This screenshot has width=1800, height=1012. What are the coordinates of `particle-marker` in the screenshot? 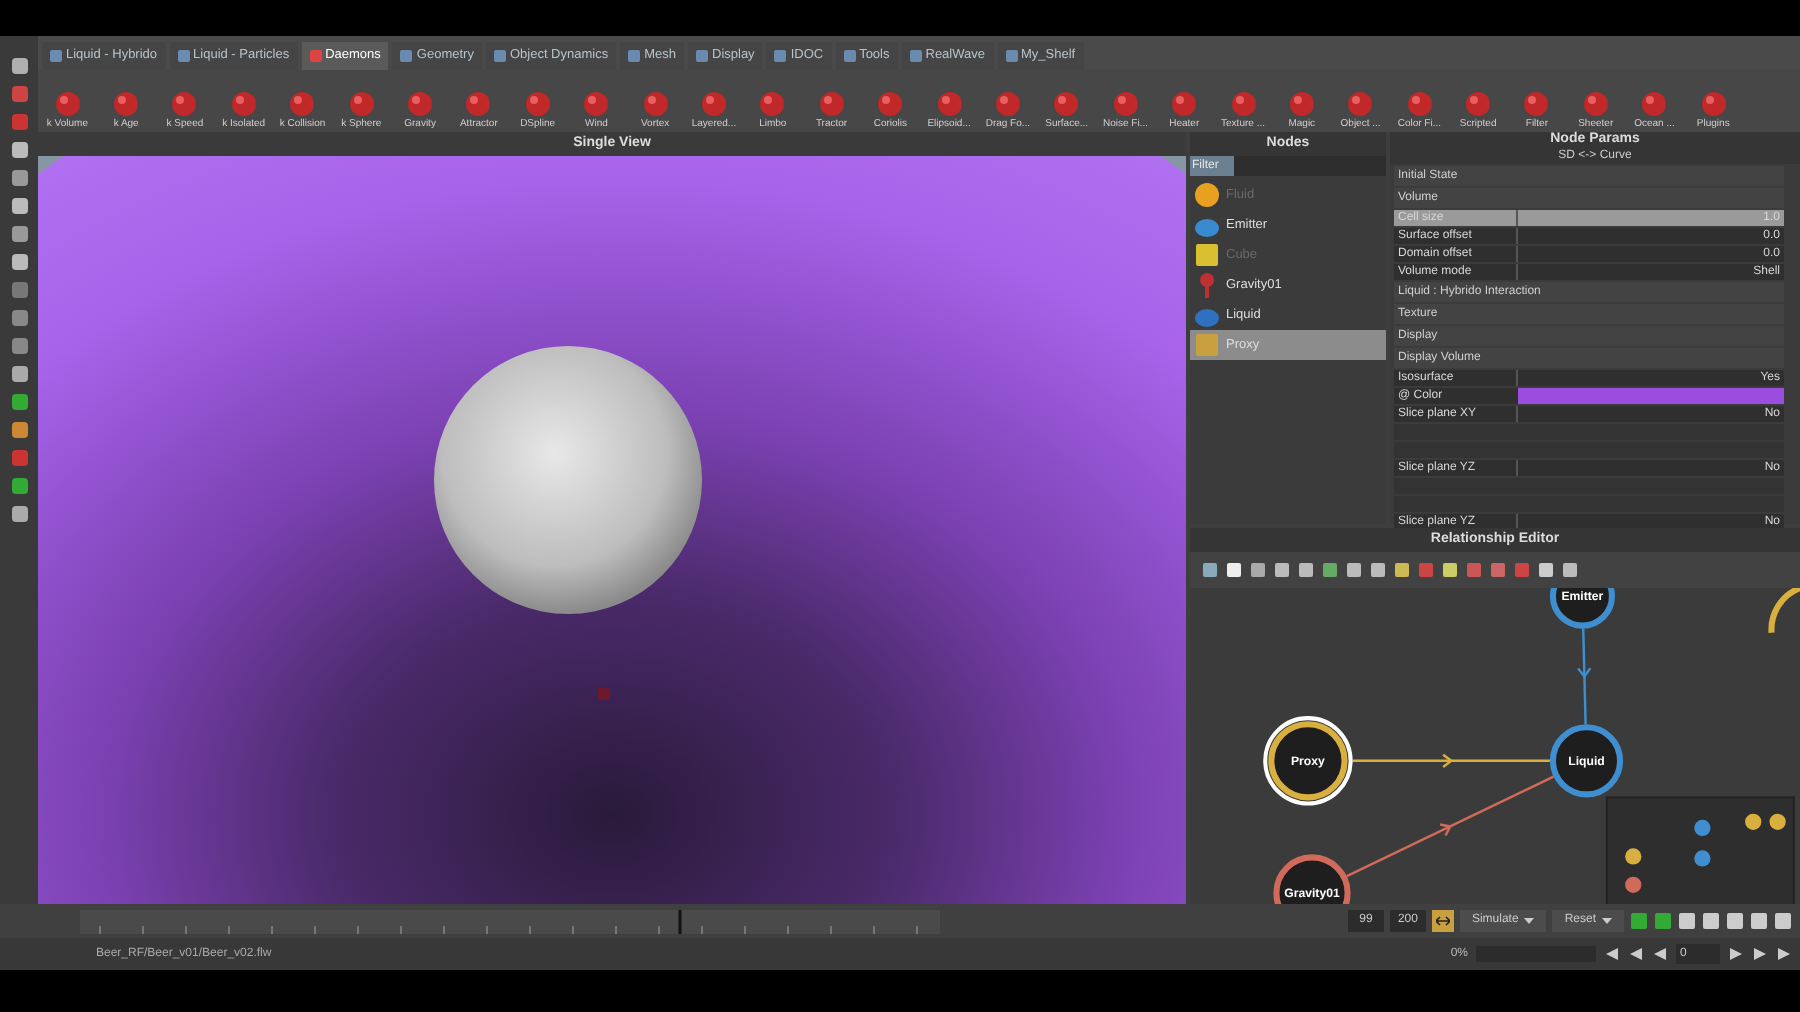 It's located at (604, 694).